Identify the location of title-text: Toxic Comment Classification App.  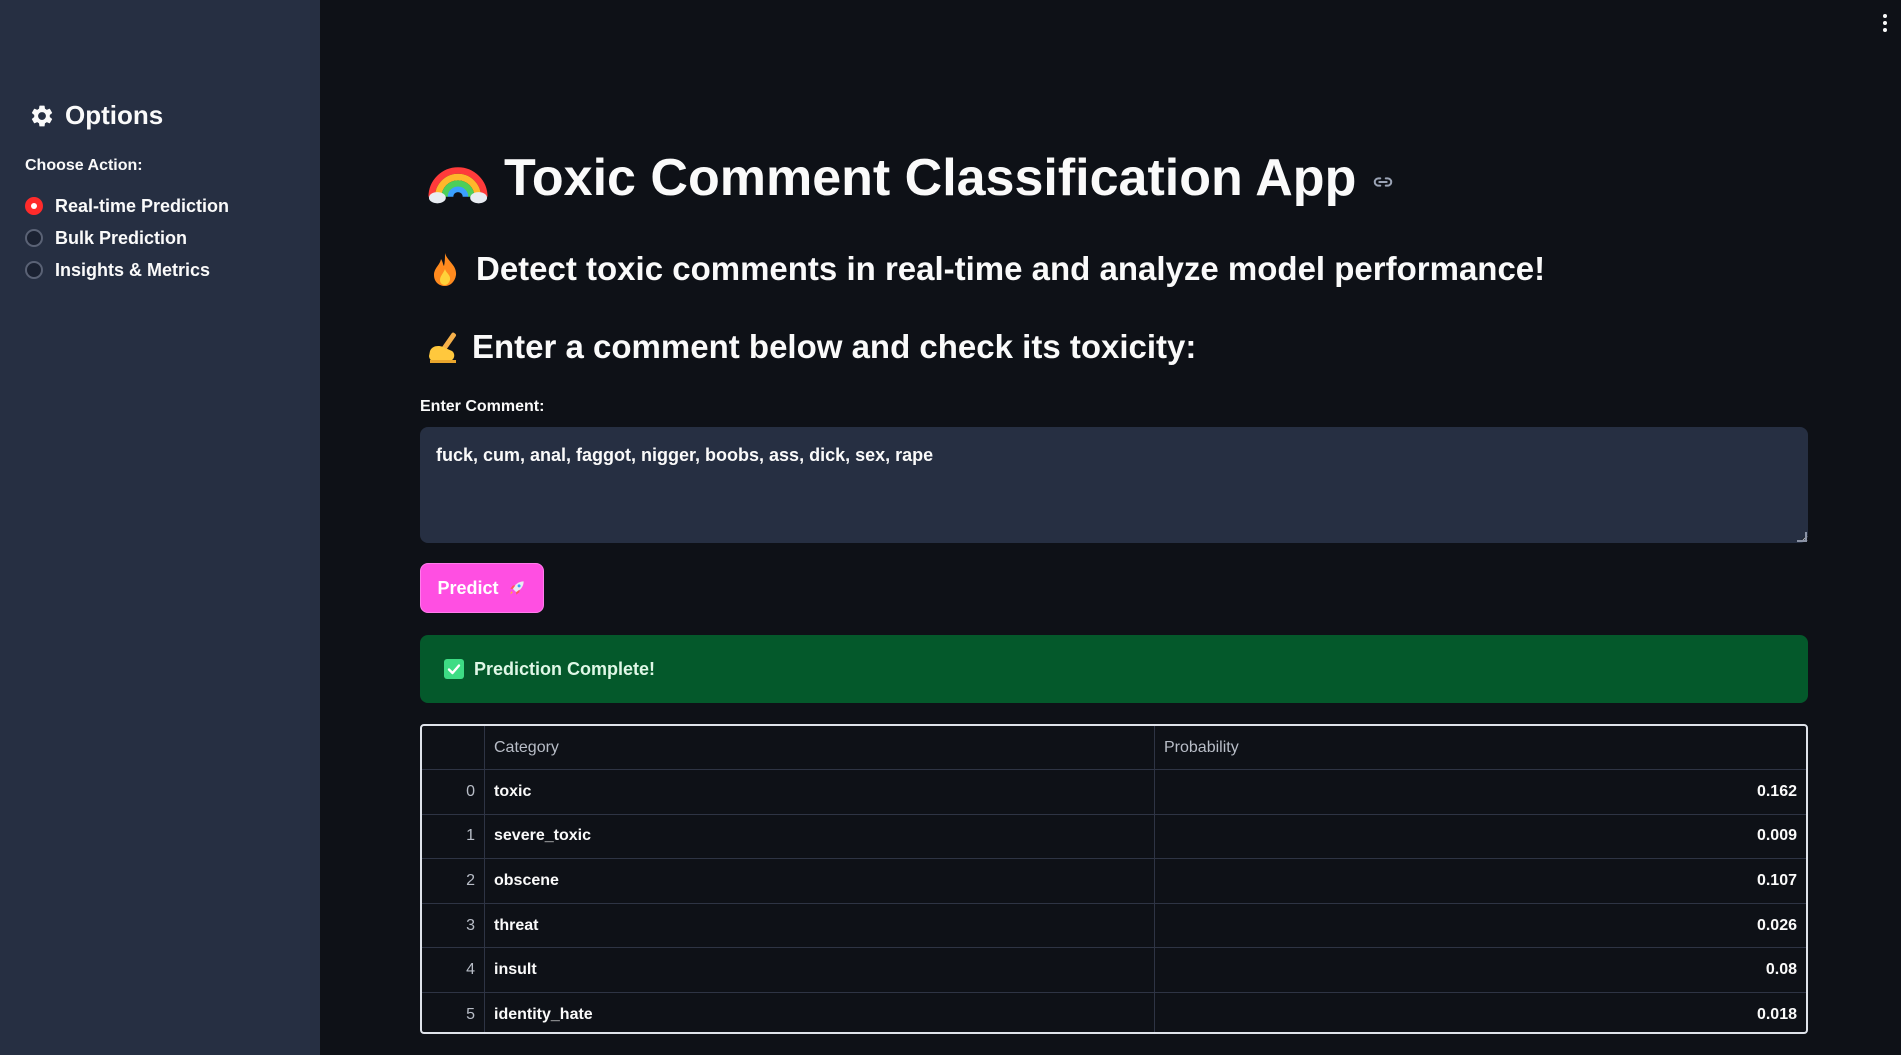
(930, 178).